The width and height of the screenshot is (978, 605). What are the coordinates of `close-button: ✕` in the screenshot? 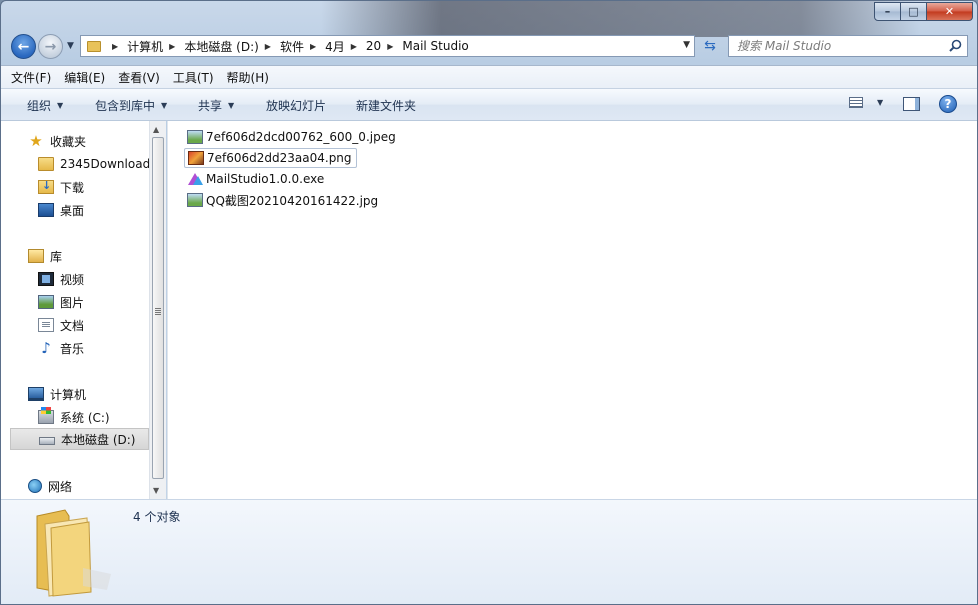 It's located at (950, 11).